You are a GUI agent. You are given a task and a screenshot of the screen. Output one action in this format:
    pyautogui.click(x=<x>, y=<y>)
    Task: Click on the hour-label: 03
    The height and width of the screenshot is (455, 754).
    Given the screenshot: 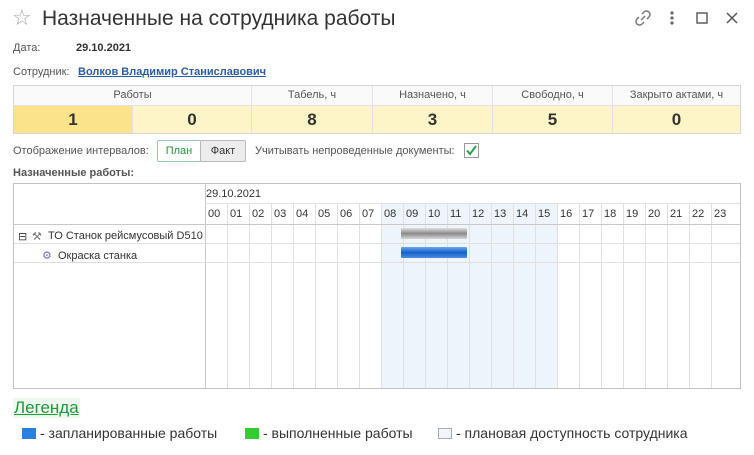 What is the action you would take?
    pyautogui.click(x=280, y=214)
    